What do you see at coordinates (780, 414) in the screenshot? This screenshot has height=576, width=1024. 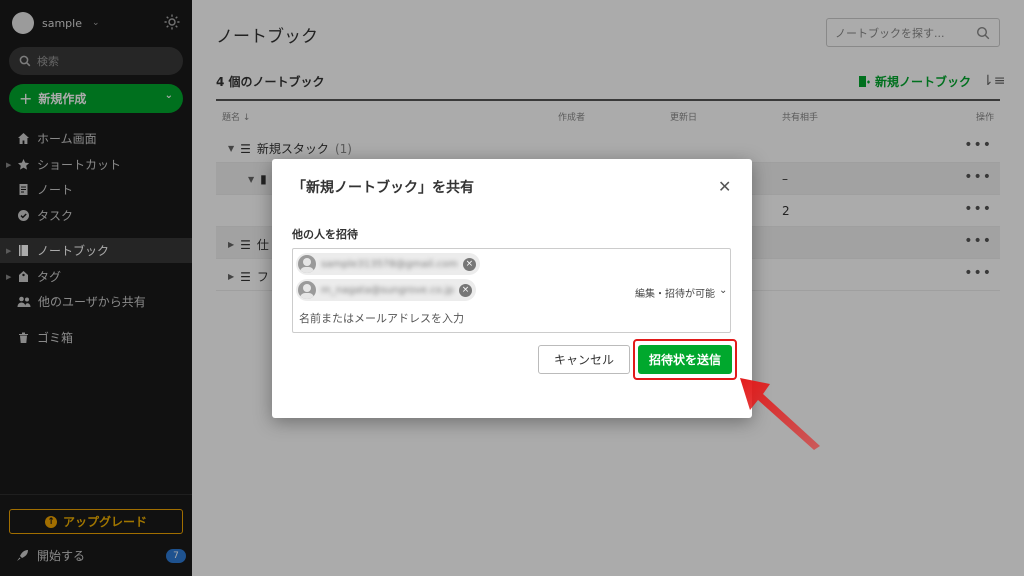 I see `pointer-arrow-annotation` at bounding box center [780, 414].